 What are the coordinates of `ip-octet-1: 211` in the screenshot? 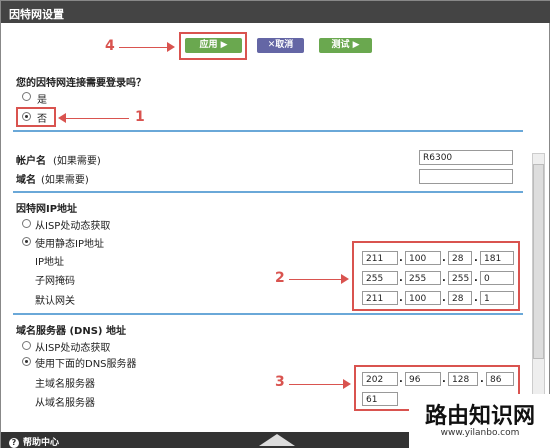 It's located at (380, 258).